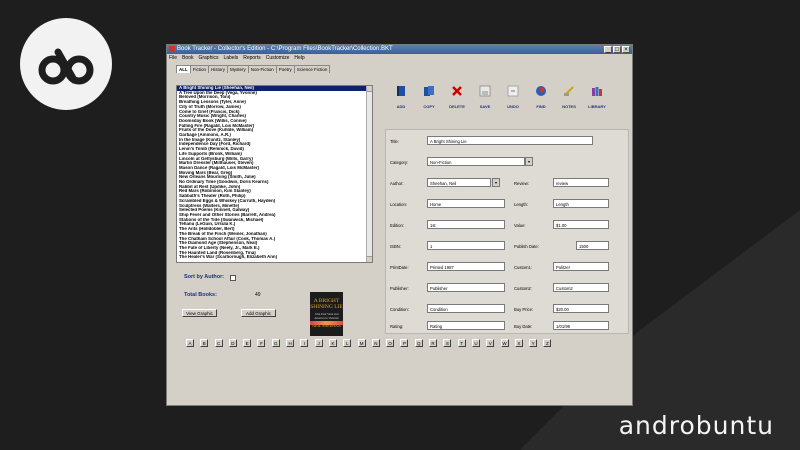 The height and width of the screenshot is (450, 800). I want to click on notes-button: NOTES, so click(569, 97).